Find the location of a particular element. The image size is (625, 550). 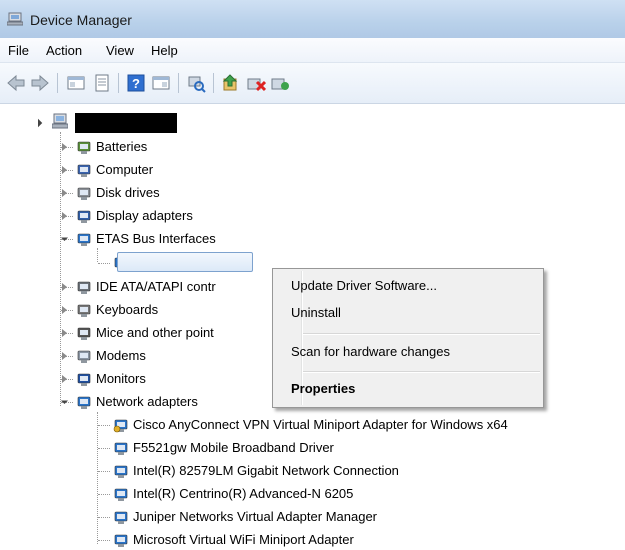

menu-file: File is located at coordinates (18, 50).